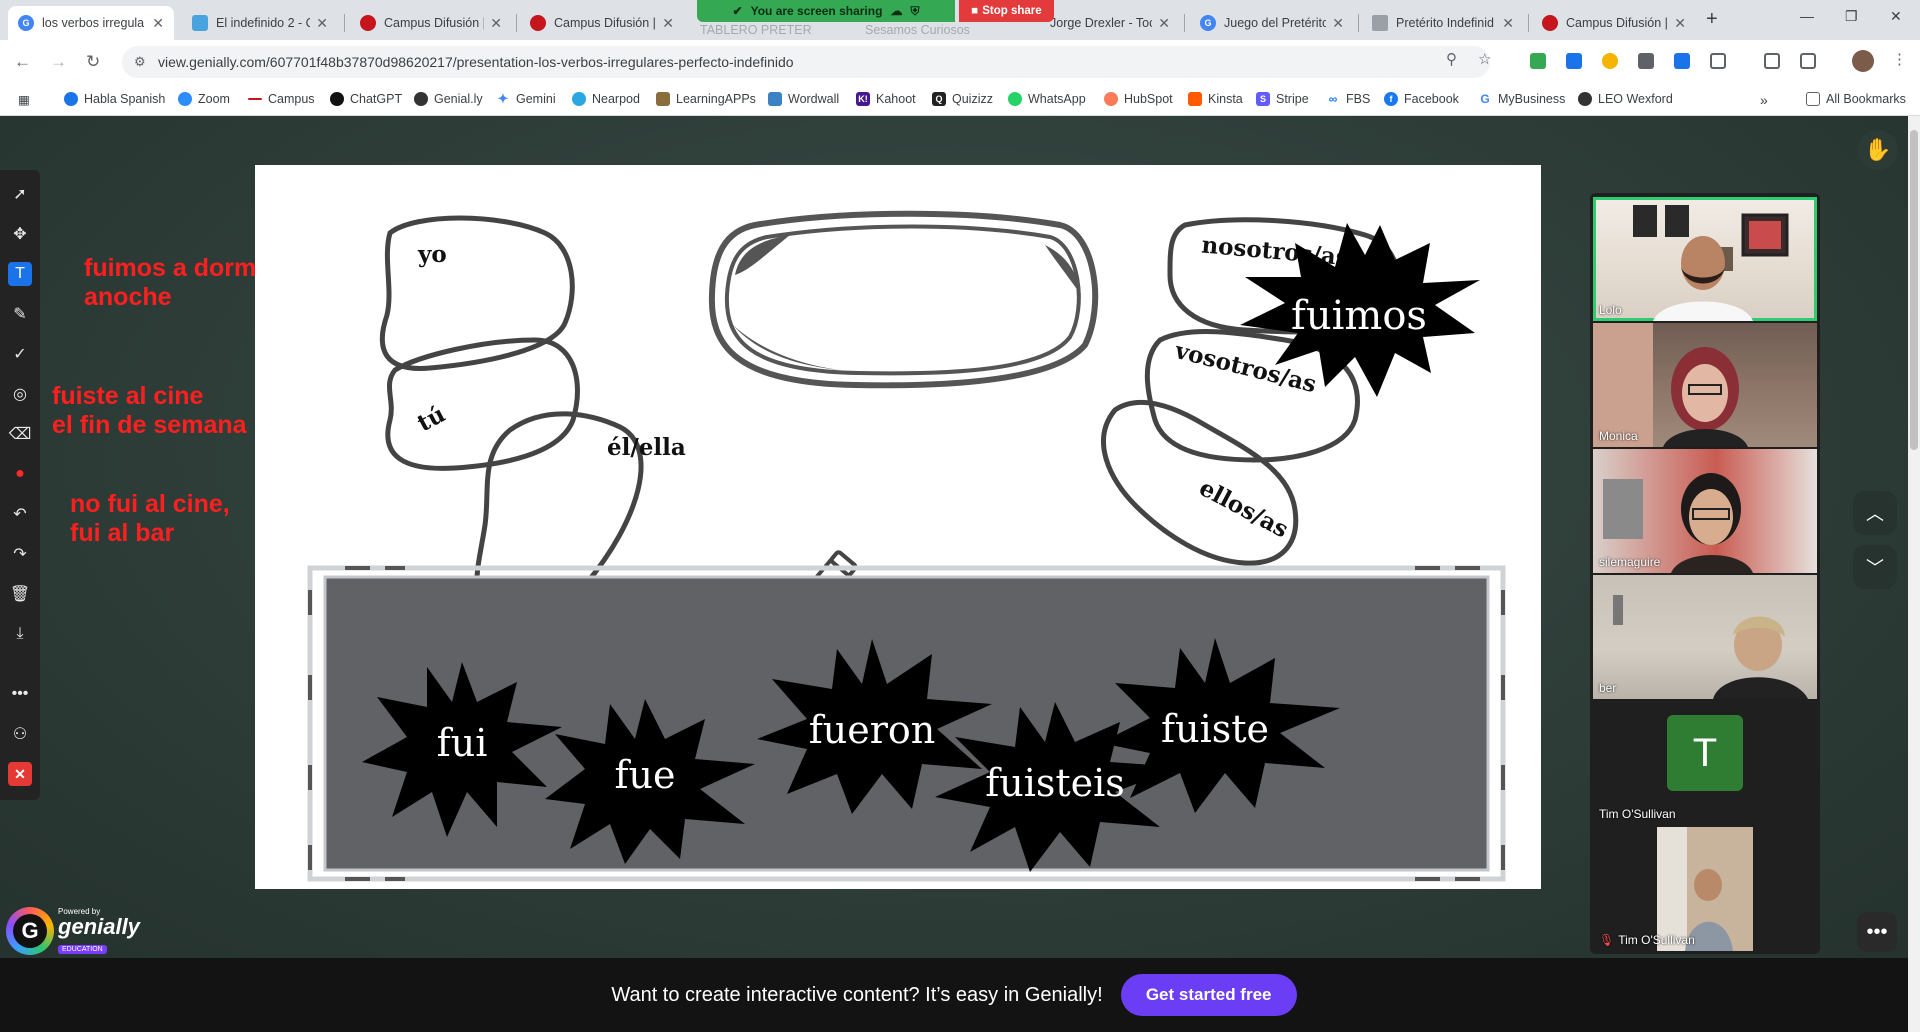 The width and height of the screenshot is (1920, 1032). I want to click on select-arrow-icon: ➚, so click(20, 194).